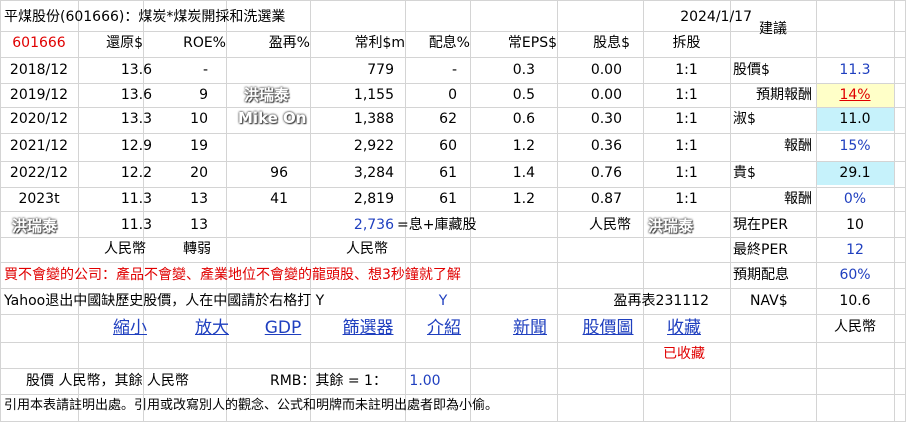 Image resolution: width=906 pixels, height=422 pixels. Describe the element at coordinates (855, 173) in the screenshot. I see `side-expensive-value: 29.1` at that location.